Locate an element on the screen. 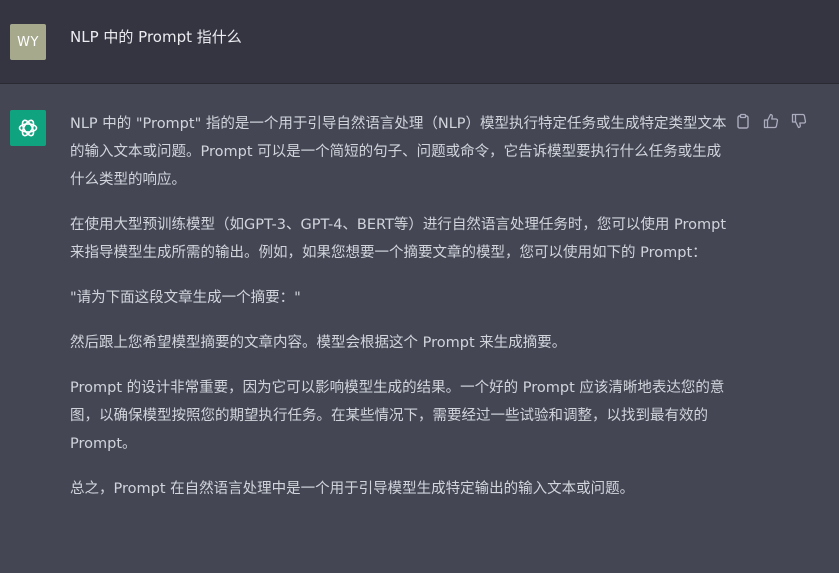 The width and height of the screenshot is (839, 573). user-message-row: WY NLP 中的 Prompt 指什么 is located at coordinates (419, 42).